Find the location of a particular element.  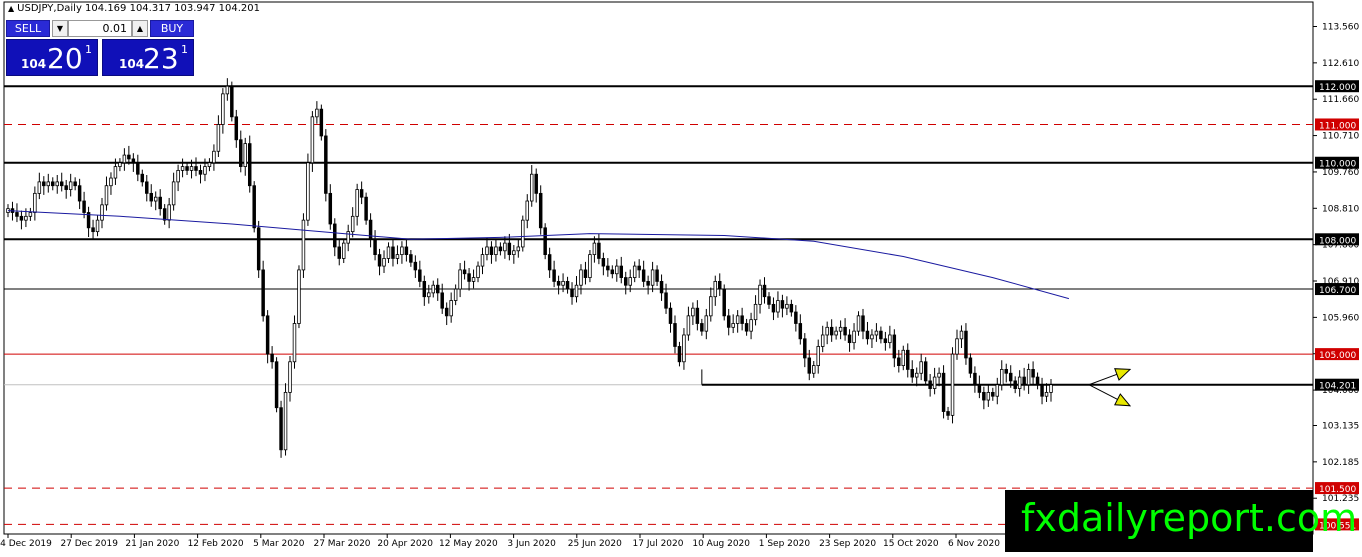

buy-price-pip: 1 is located at coordinates (184, 49).